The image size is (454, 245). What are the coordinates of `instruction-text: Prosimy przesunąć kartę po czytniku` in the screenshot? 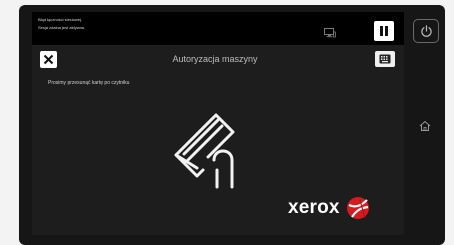 It's located at (89, 83).